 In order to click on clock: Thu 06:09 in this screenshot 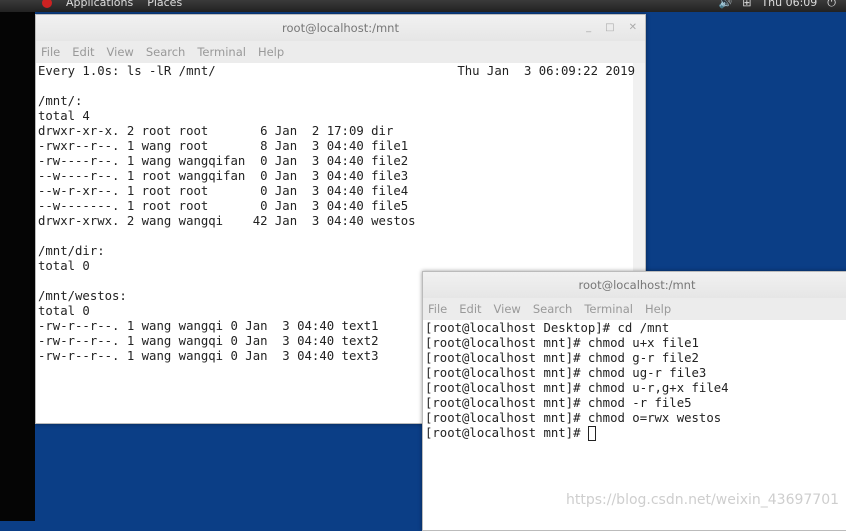, I will do `click(789, 5)`.